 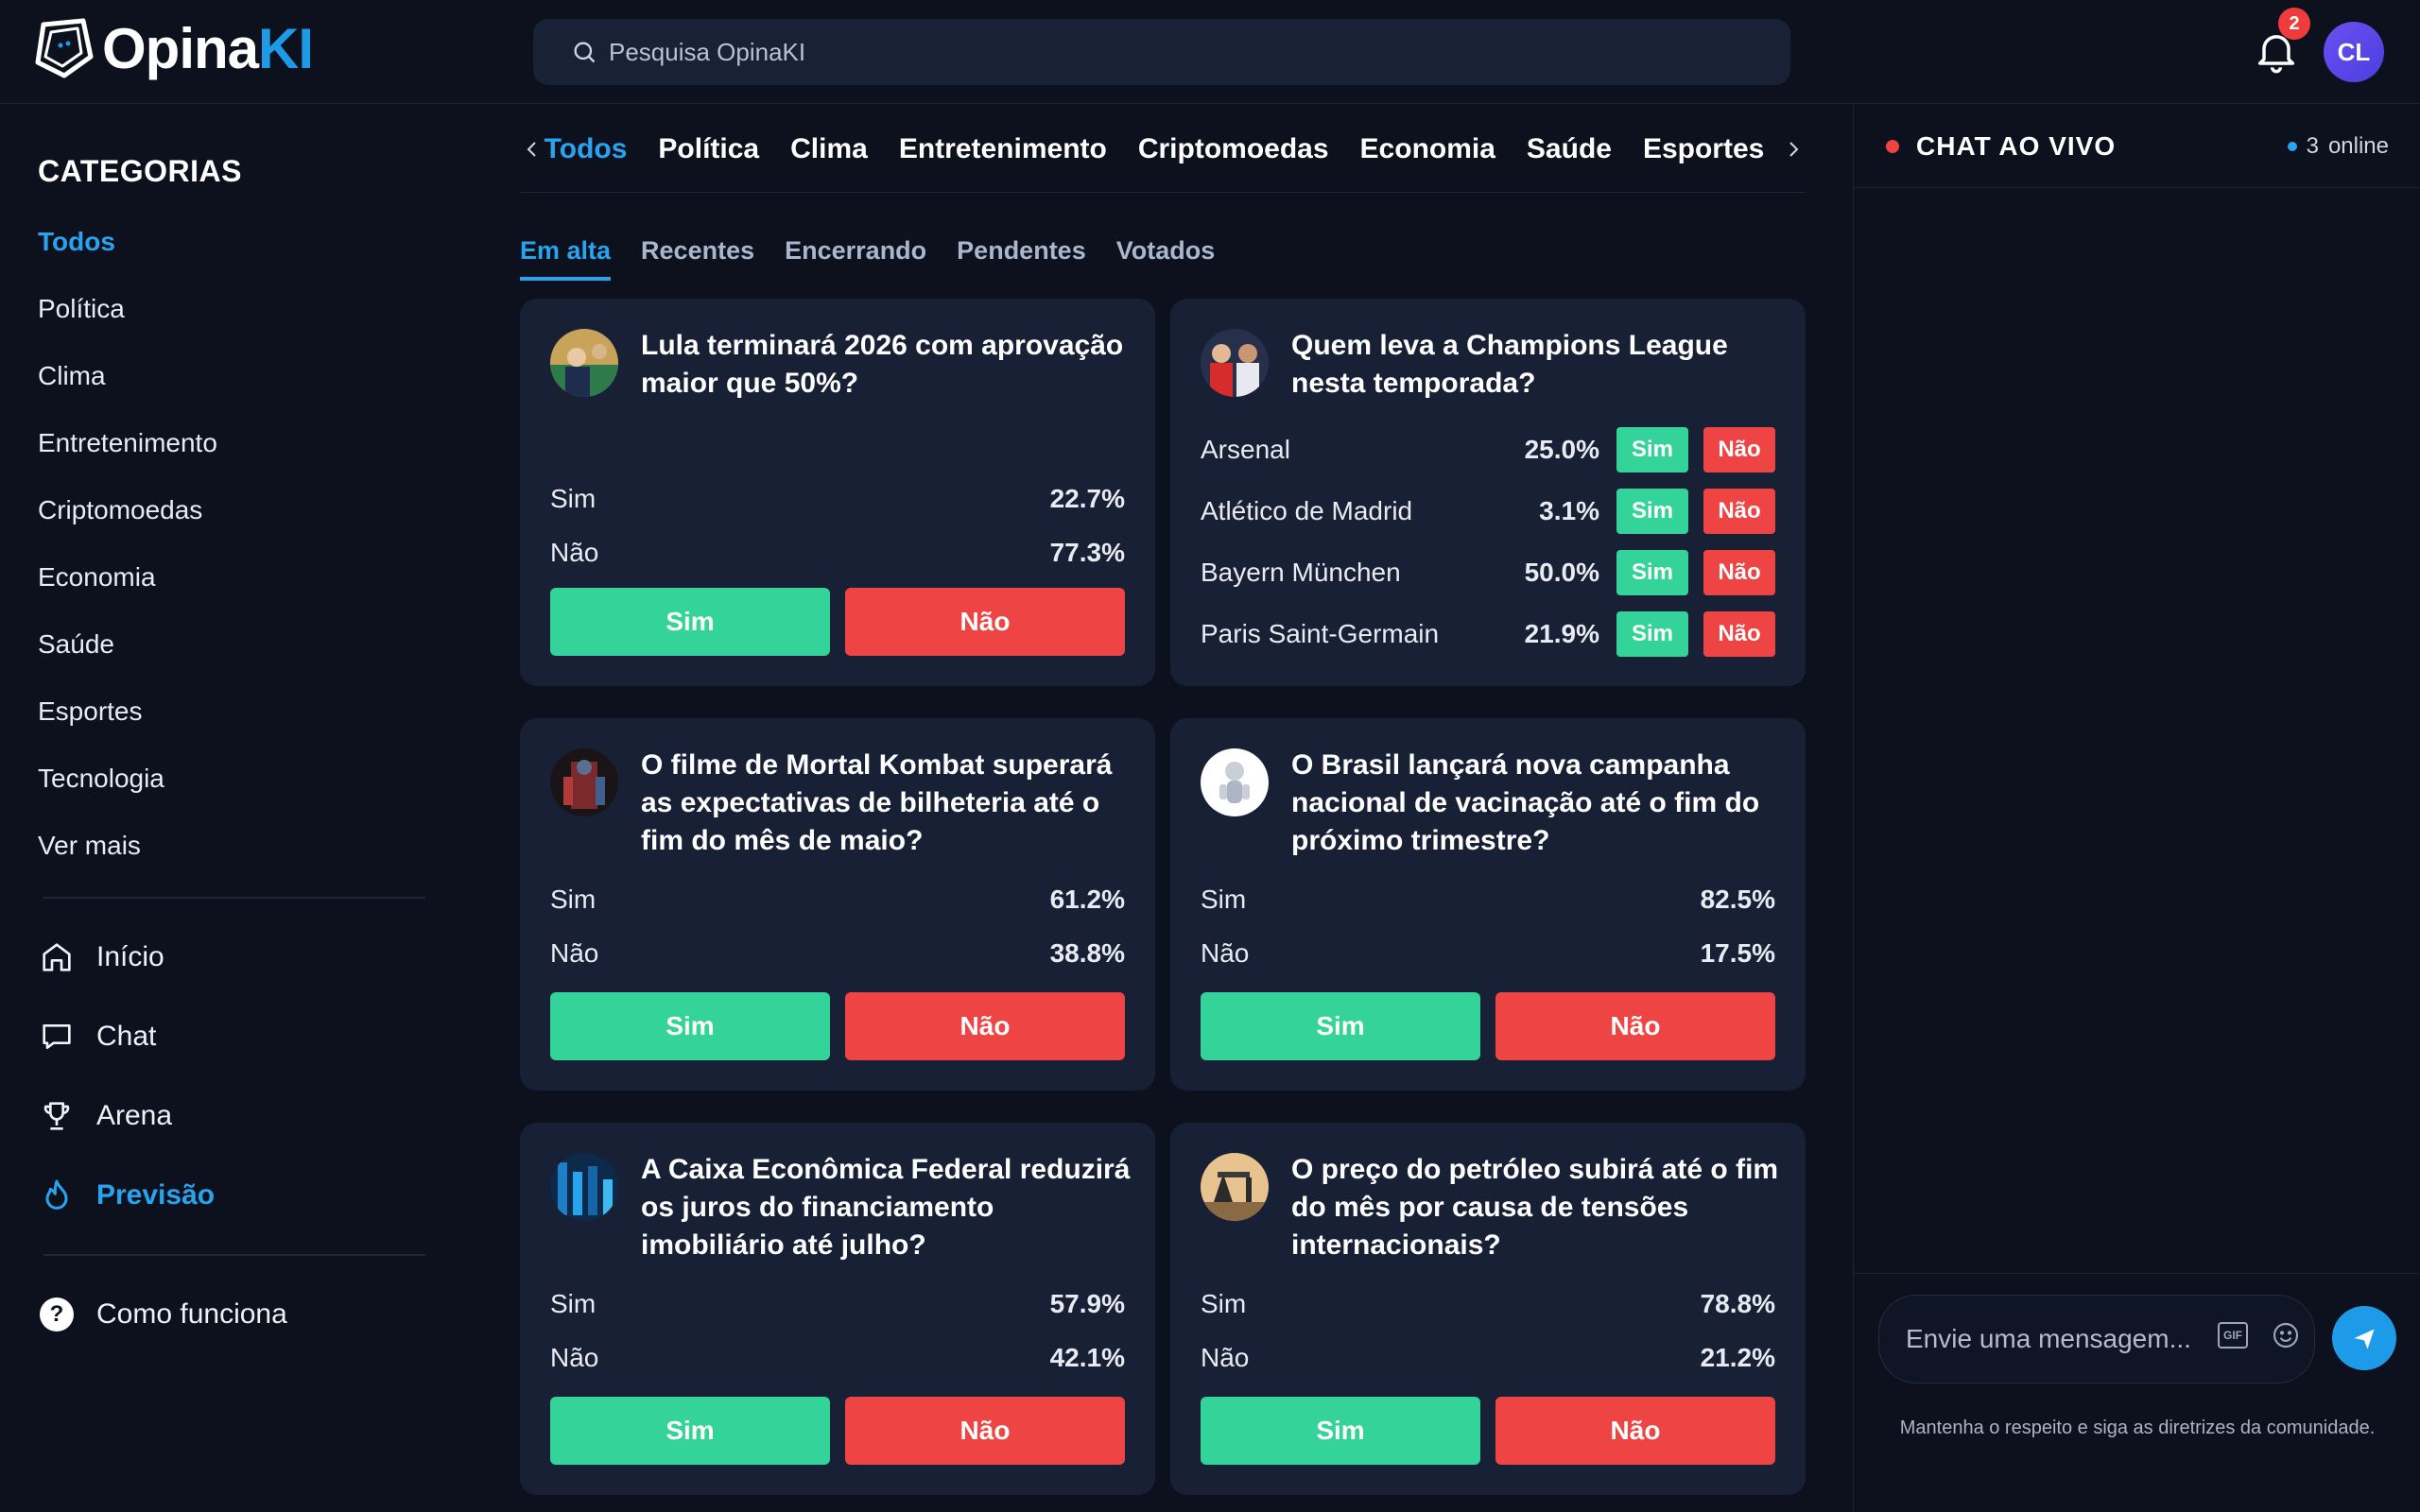 What do you see at coordinates (1003, 149) in the screenshot?
I see `tab-entretenimento: Entretenimento` at bounding box center [1003, 149].